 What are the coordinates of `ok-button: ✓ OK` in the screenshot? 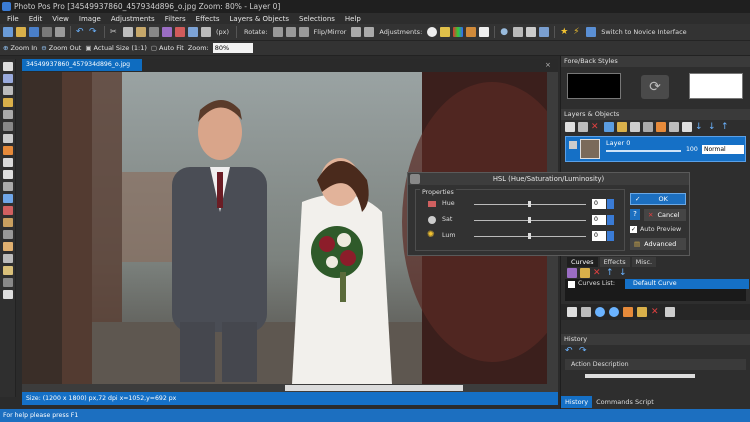 It's located at (658, 199).